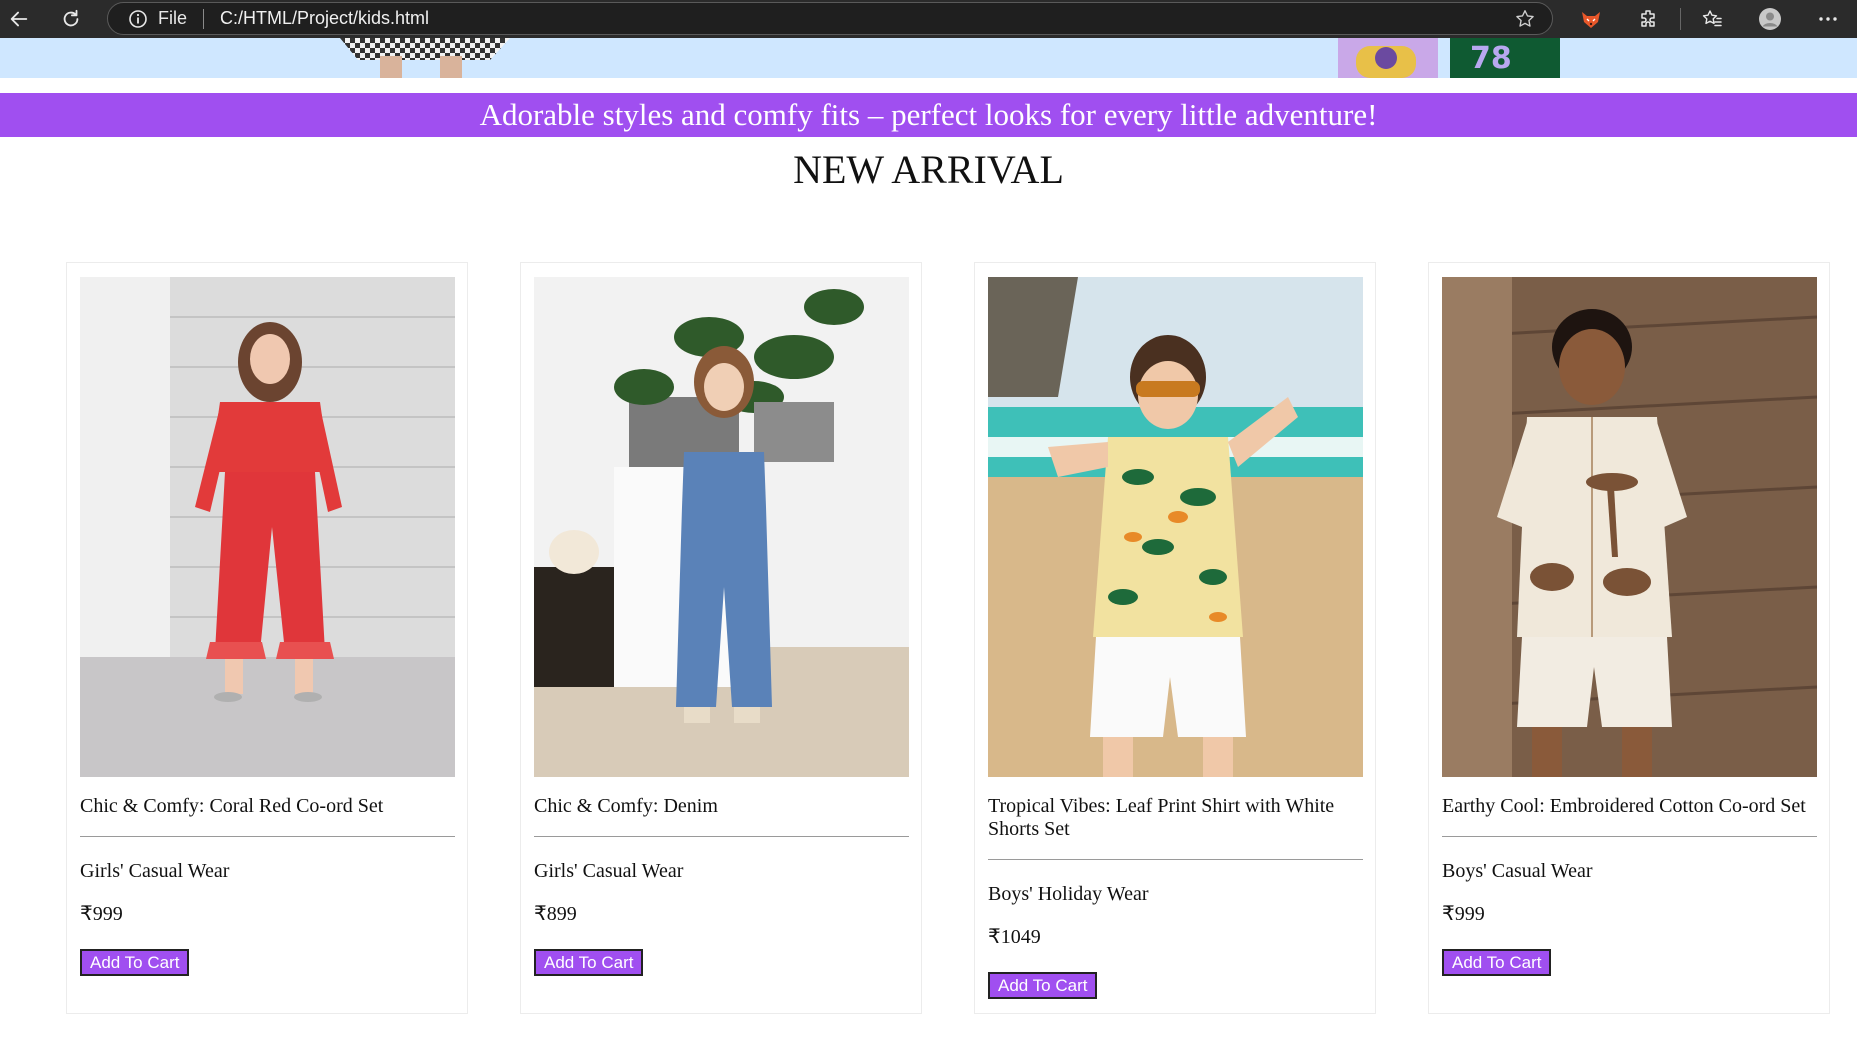  What do you see at coordinates (138, 19) in the screenshot?
I see `info-icon` at bounding box center [138, 19].